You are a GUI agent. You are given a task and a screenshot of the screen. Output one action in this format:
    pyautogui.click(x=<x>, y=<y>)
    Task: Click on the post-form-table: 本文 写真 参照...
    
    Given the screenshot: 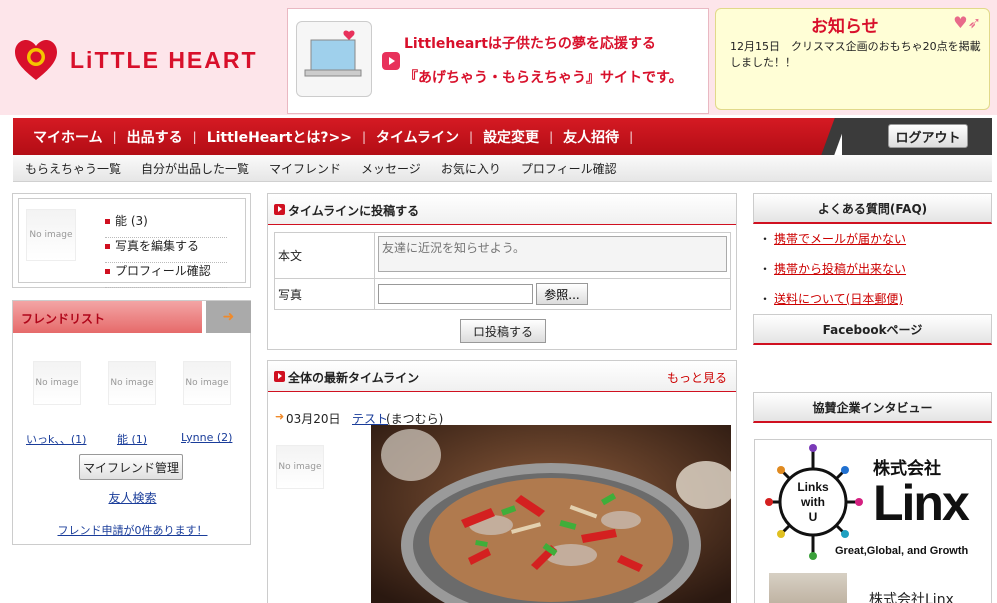 What is the action you would take?
    pyautogui.click(x=502, y=271)
    